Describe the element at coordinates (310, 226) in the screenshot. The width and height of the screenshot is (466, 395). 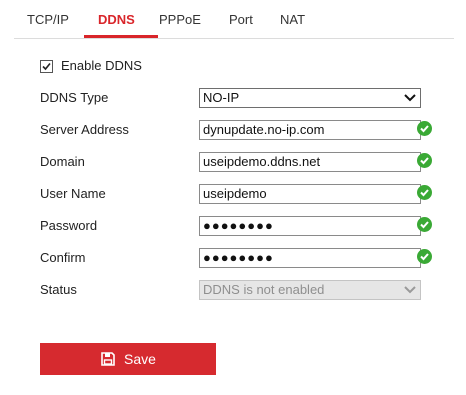
I see `password-input` at that location.